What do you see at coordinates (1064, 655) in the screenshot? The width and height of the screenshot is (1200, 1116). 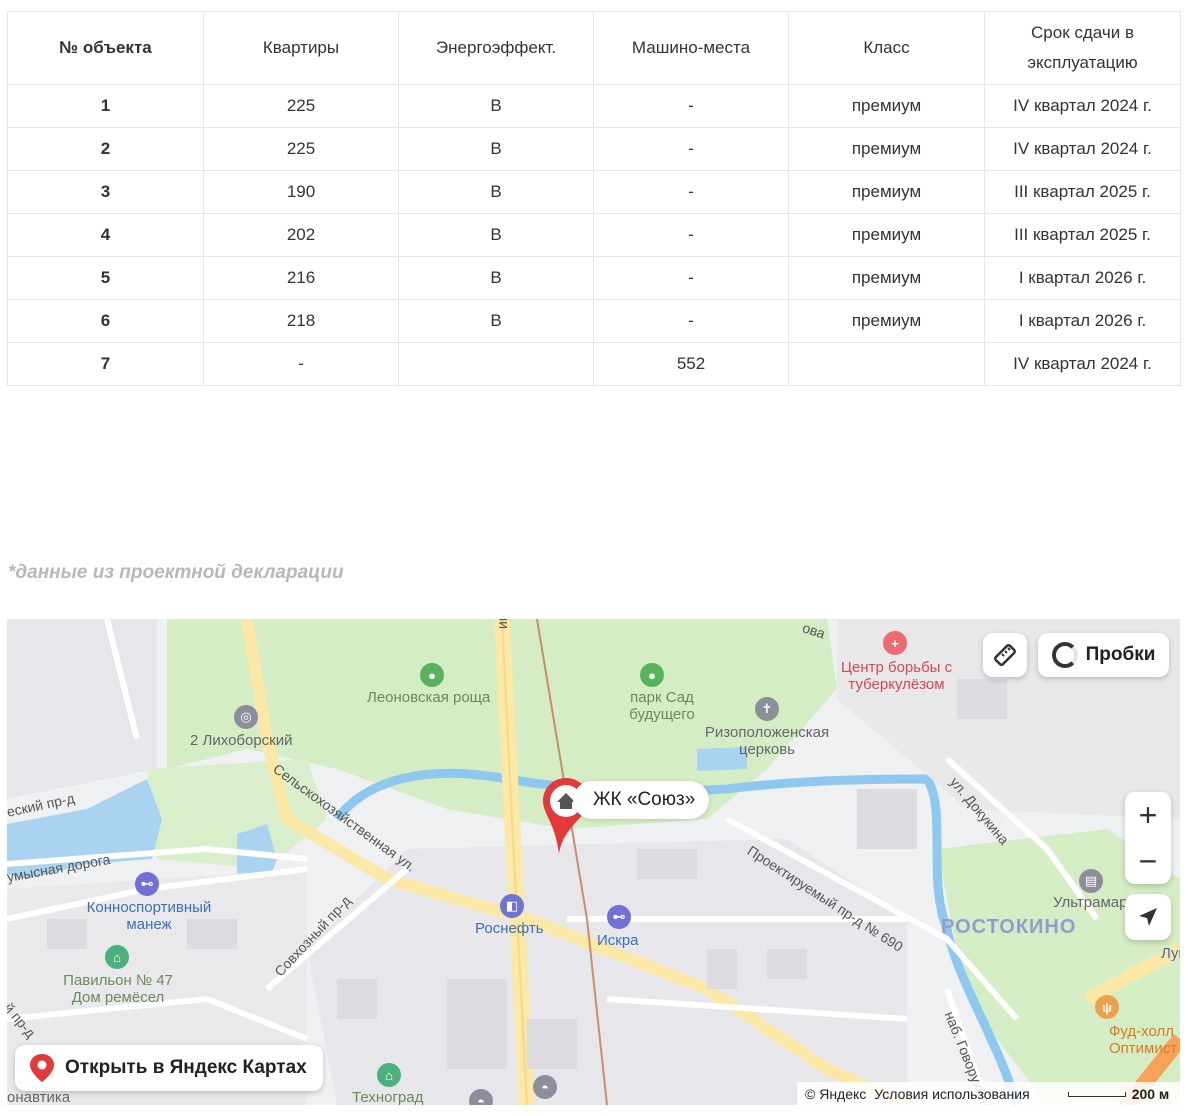 I see `traffic-icon` at bounding box center [1064, 655].